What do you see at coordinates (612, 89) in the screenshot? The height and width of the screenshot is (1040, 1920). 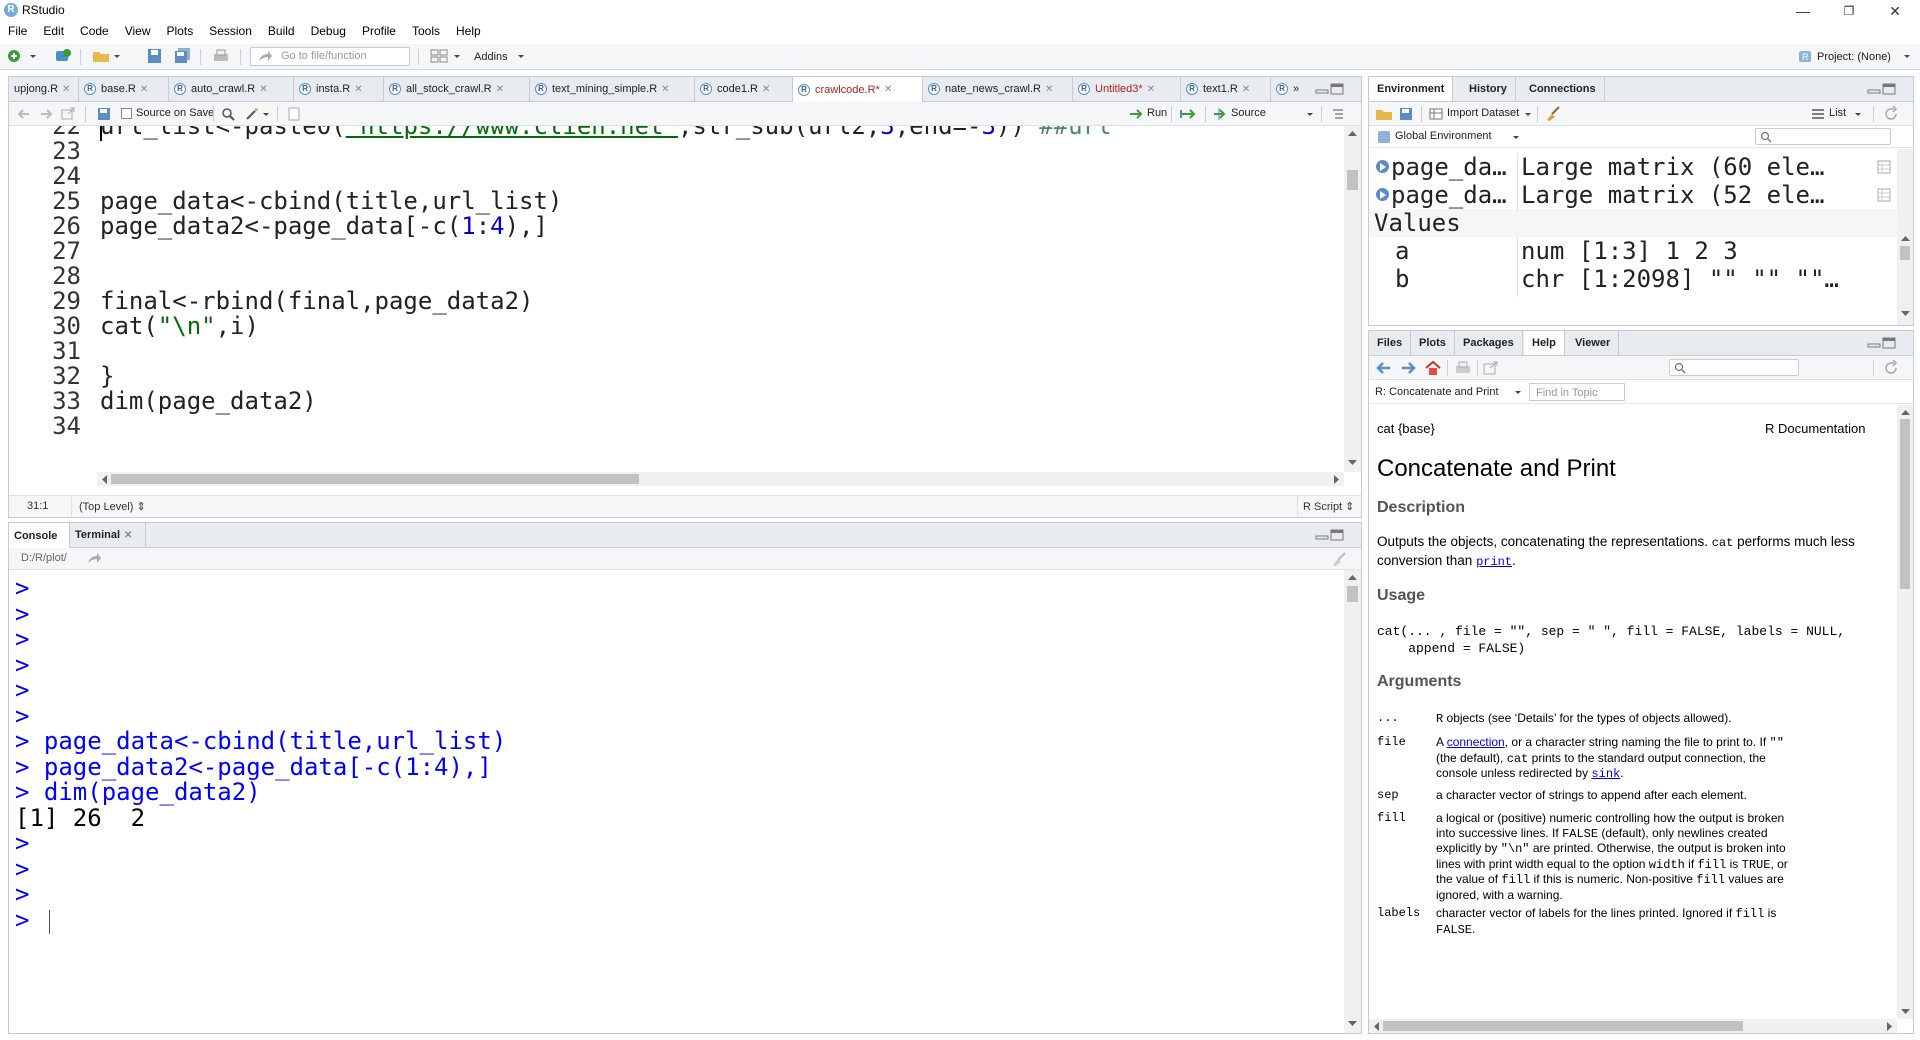 I see `editor-tab: Rtext_mining_simple.R ✕` at bounding box center [612, 89].